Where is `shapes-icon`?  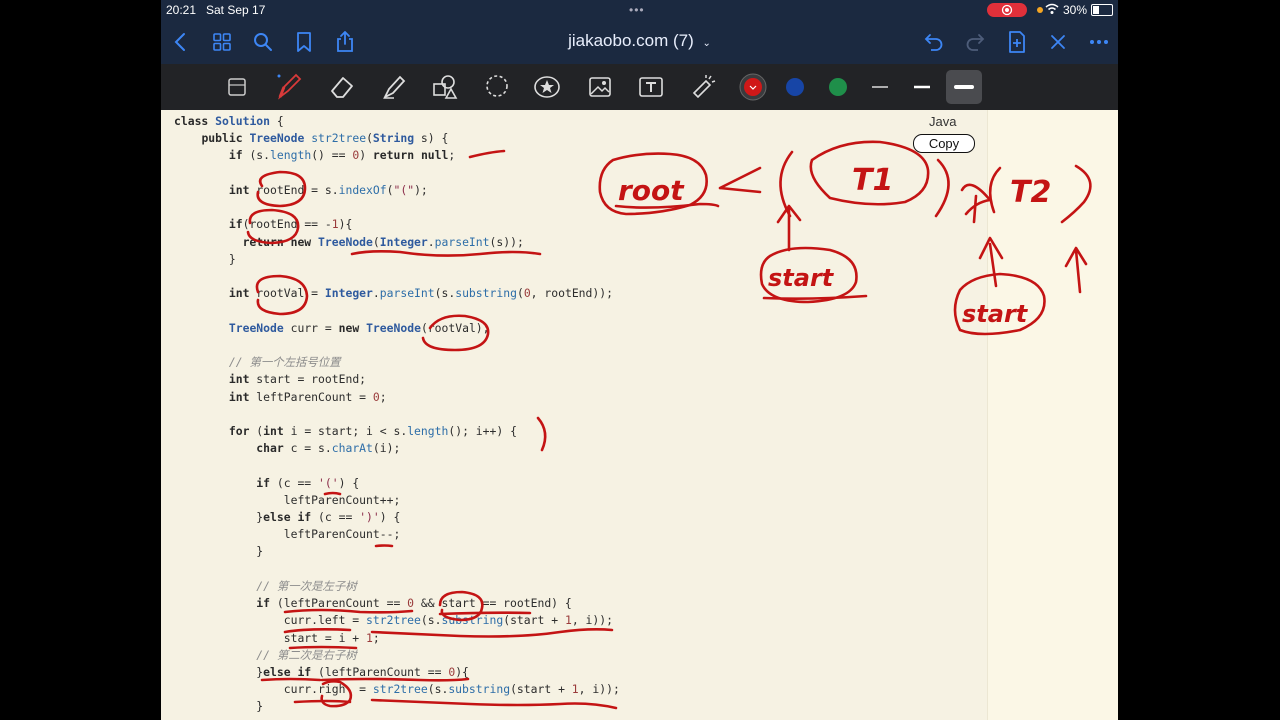
shapes-icon is located at coordinates (445, 87).